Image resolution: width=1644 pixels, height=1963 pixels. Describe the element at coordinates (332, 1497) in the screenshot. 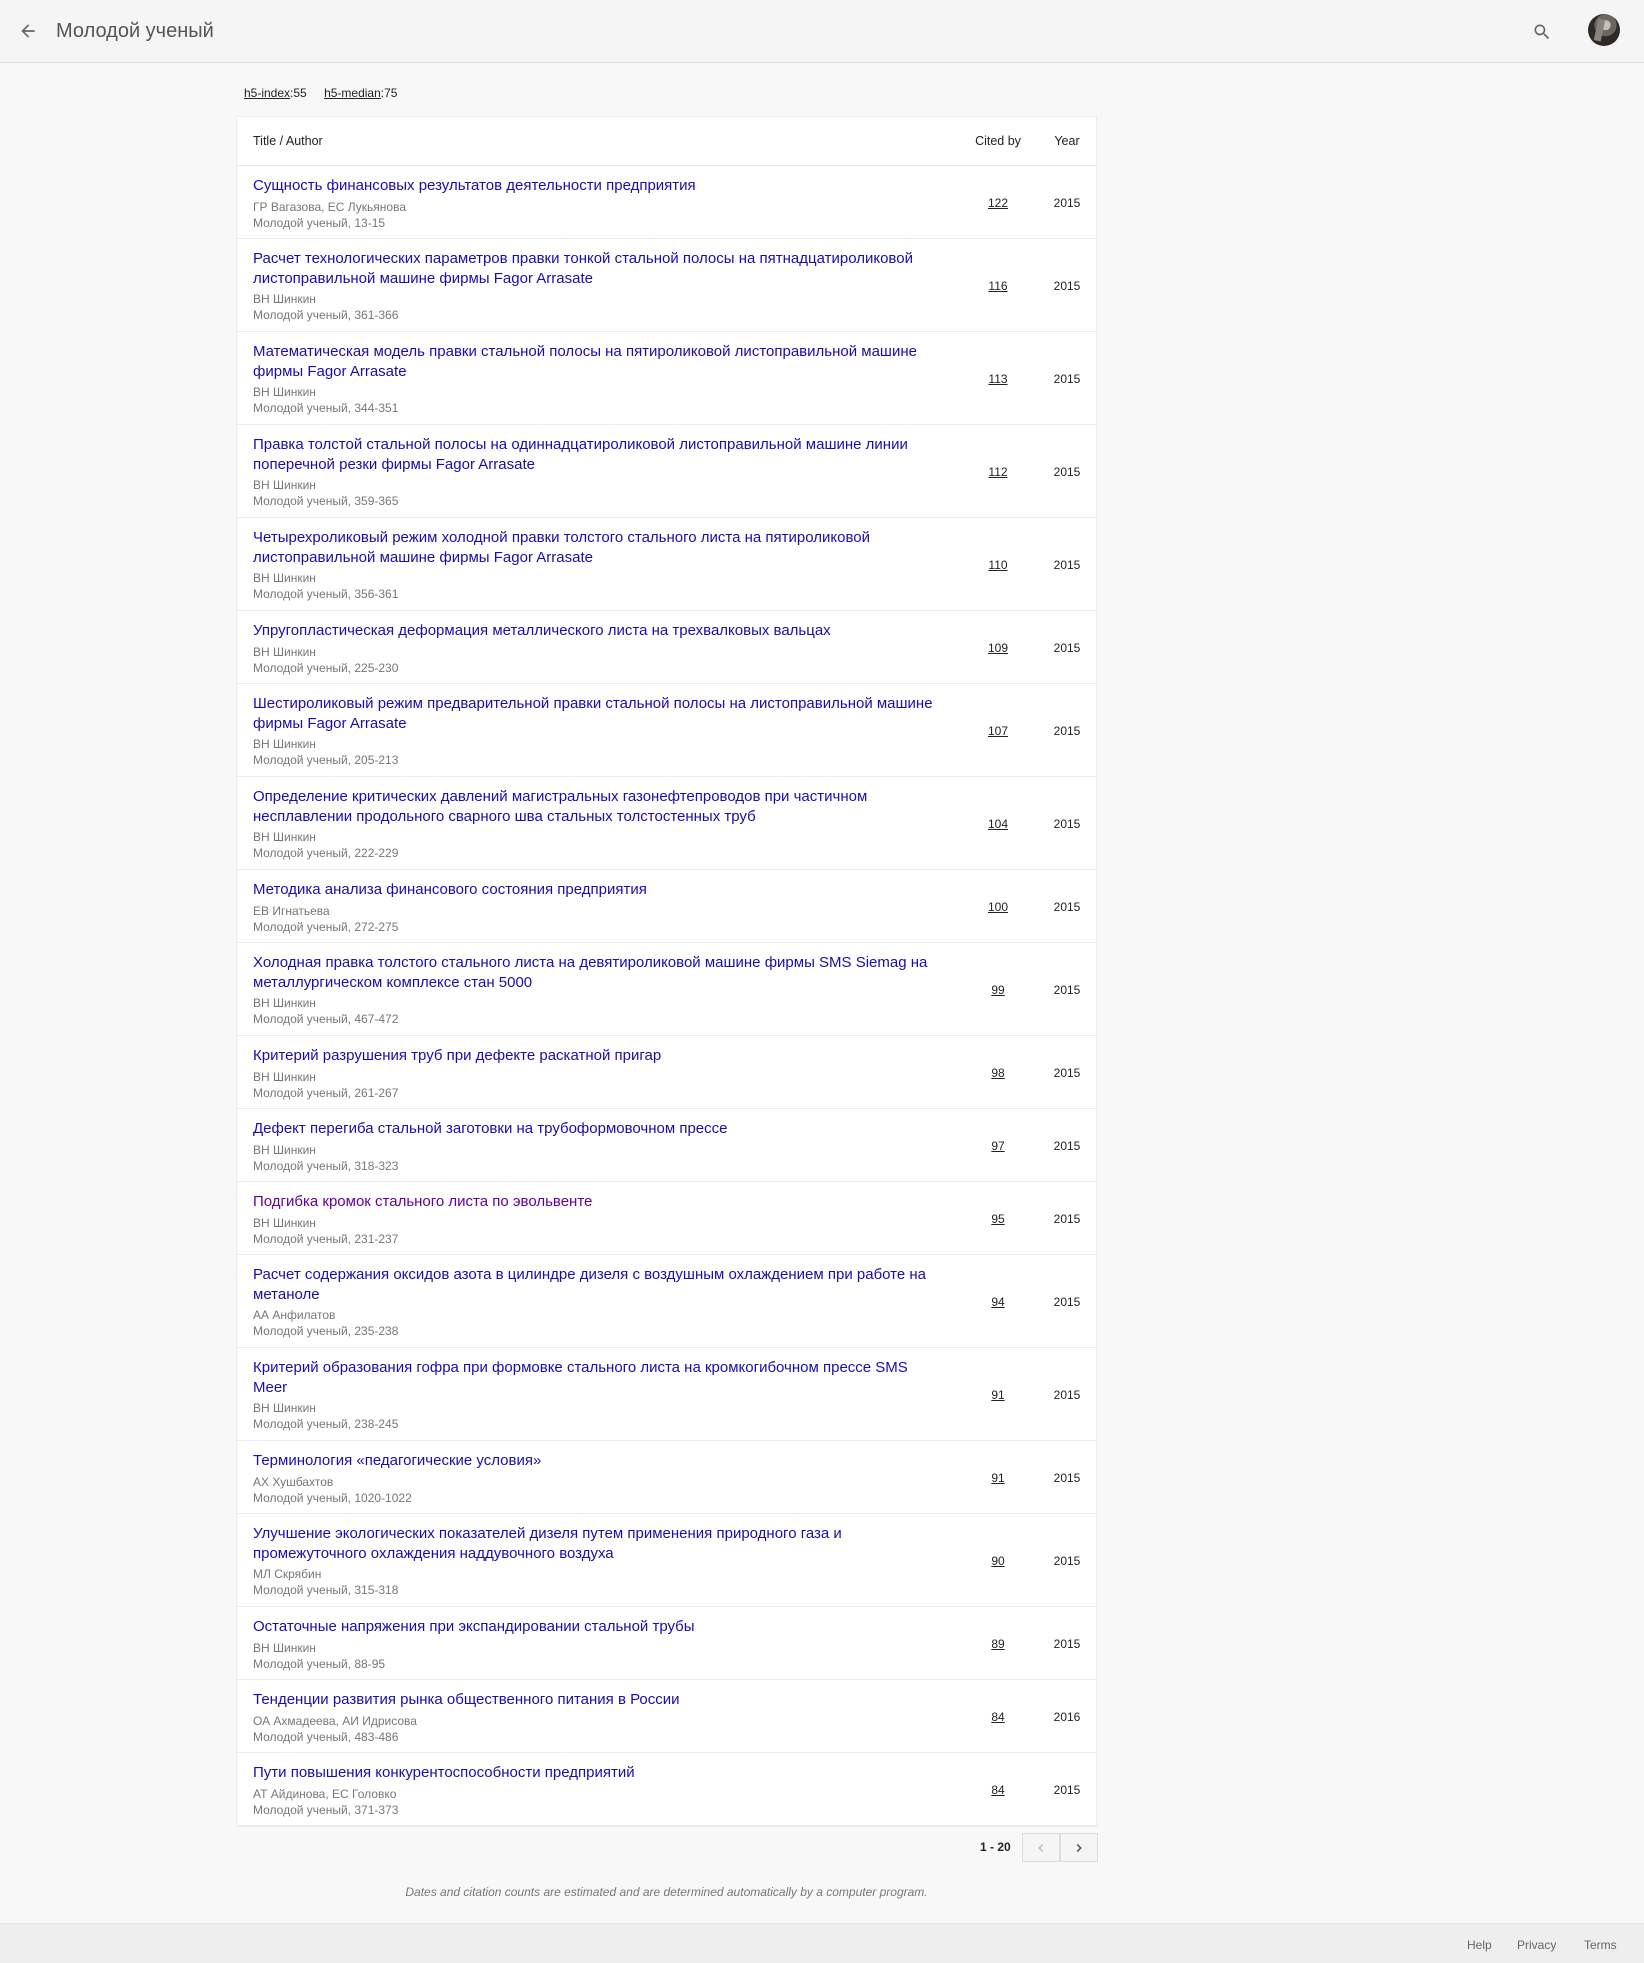

I see `article-venue: Молодой ученый, 1020-1022` at that location.